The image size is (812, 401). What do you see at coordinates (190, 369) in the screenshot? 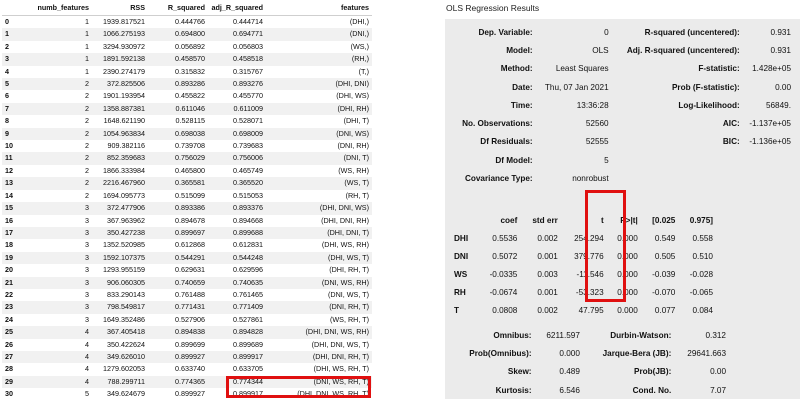
I see `row-r-squared: 0.633740` at bounding box center [190, 369].